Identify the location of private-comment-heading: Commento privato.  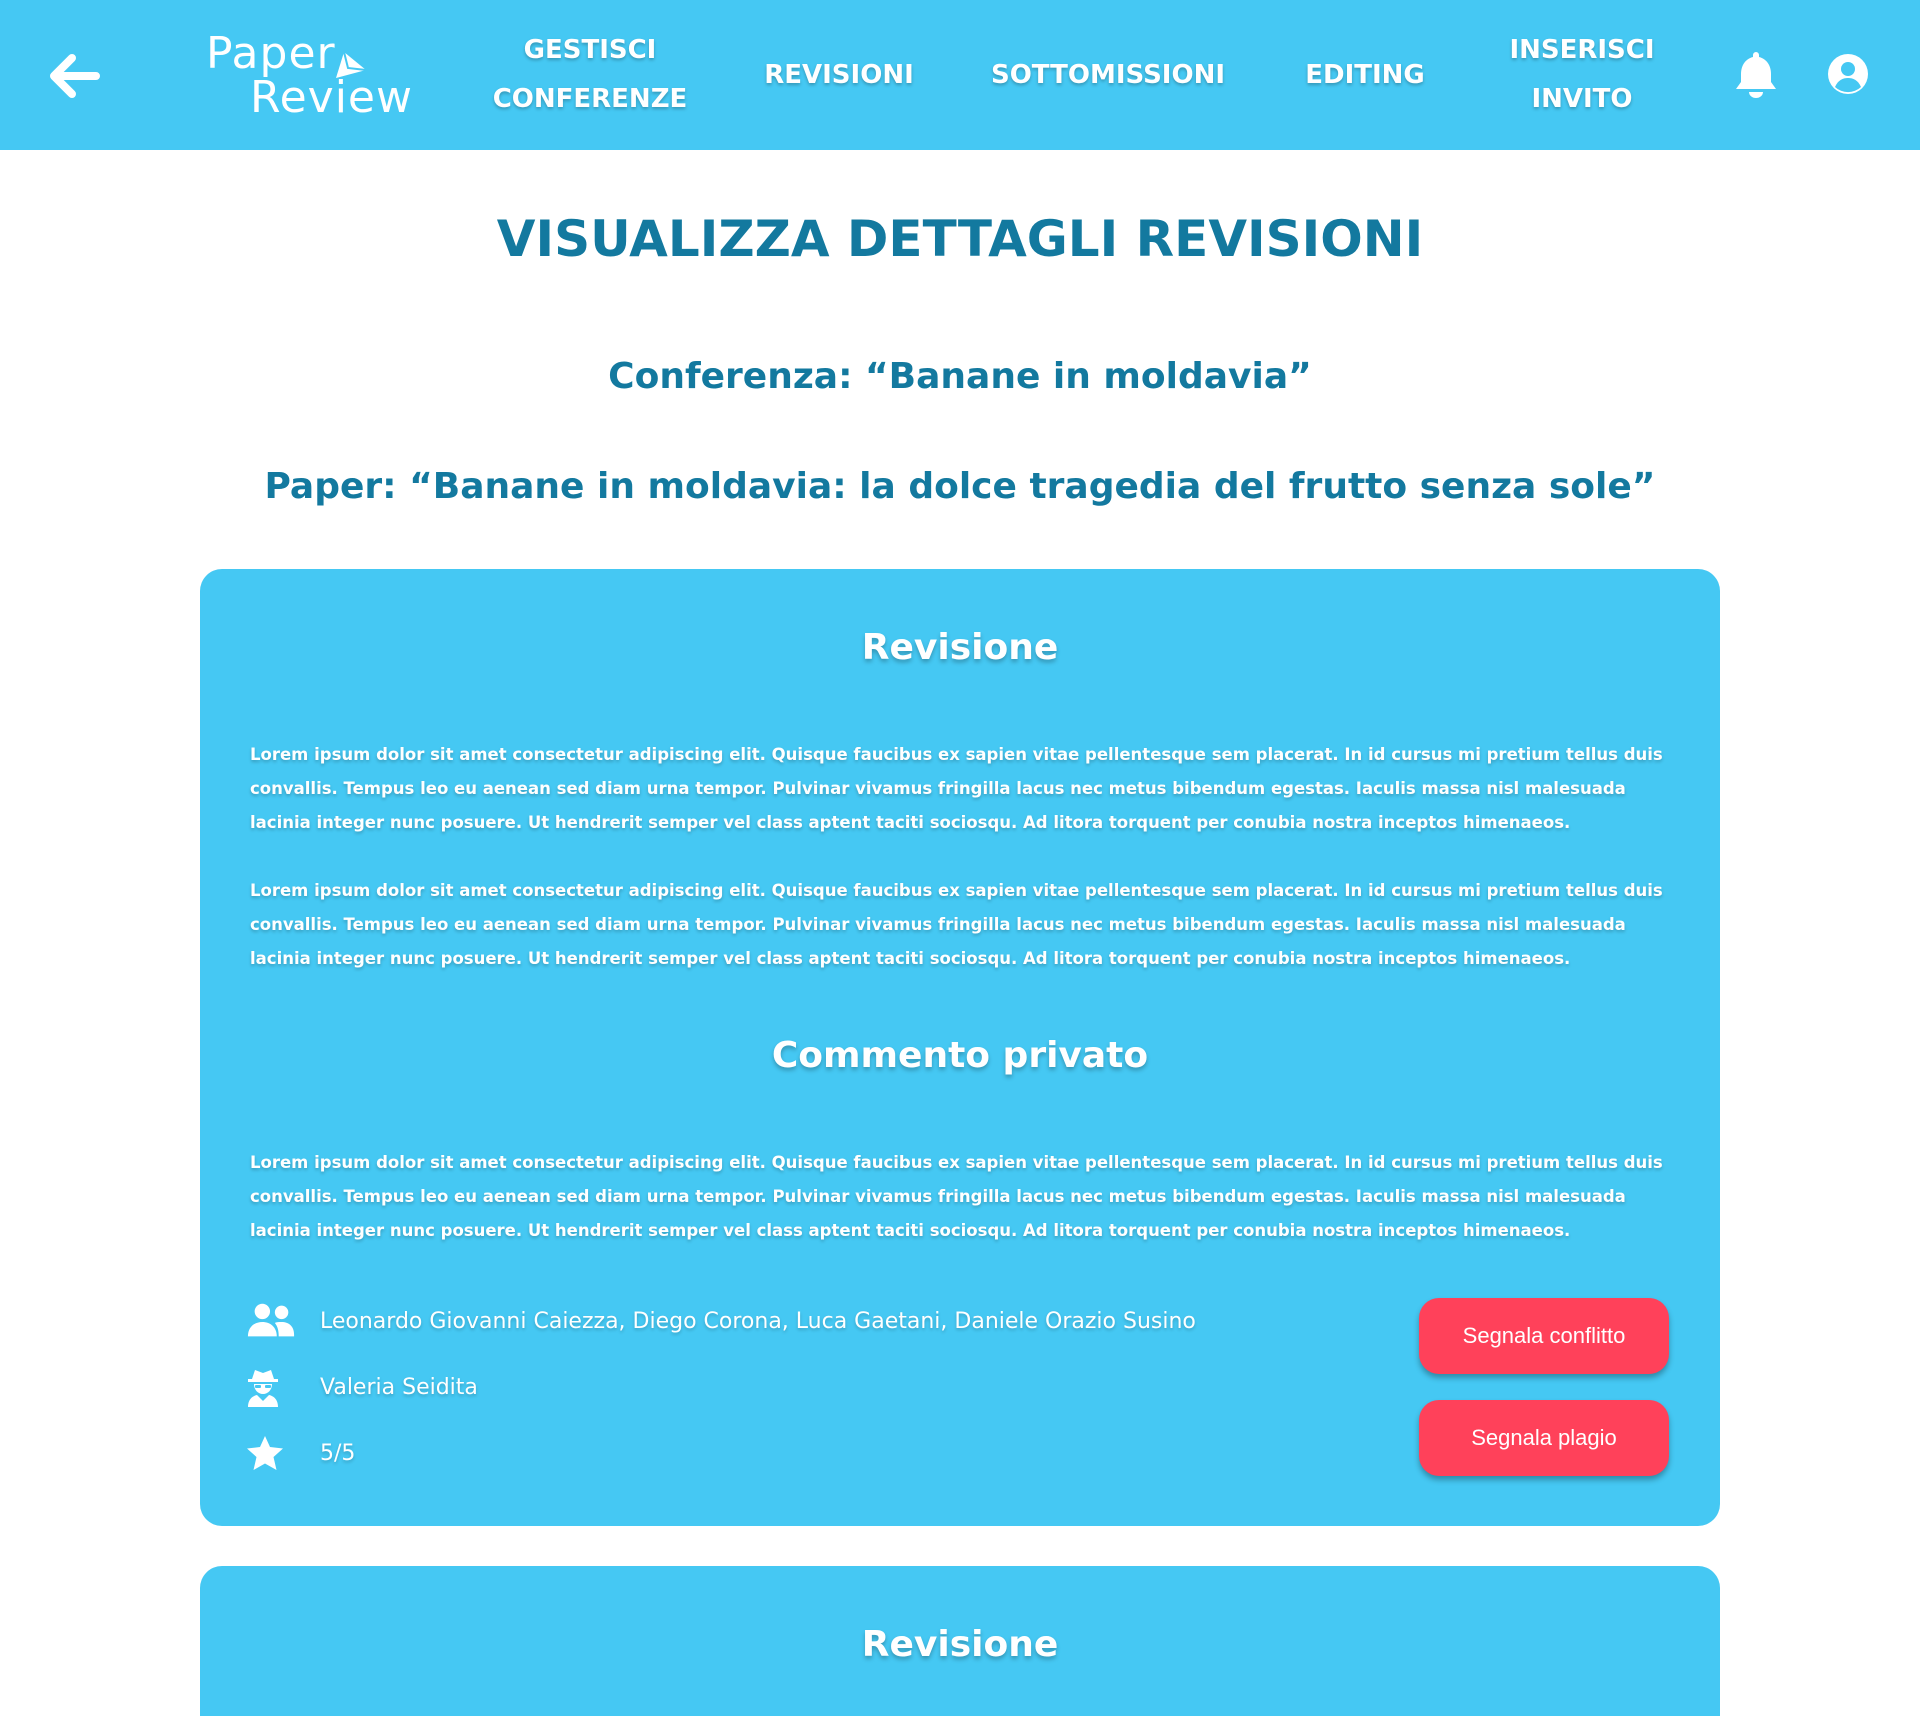
(960, 1055).